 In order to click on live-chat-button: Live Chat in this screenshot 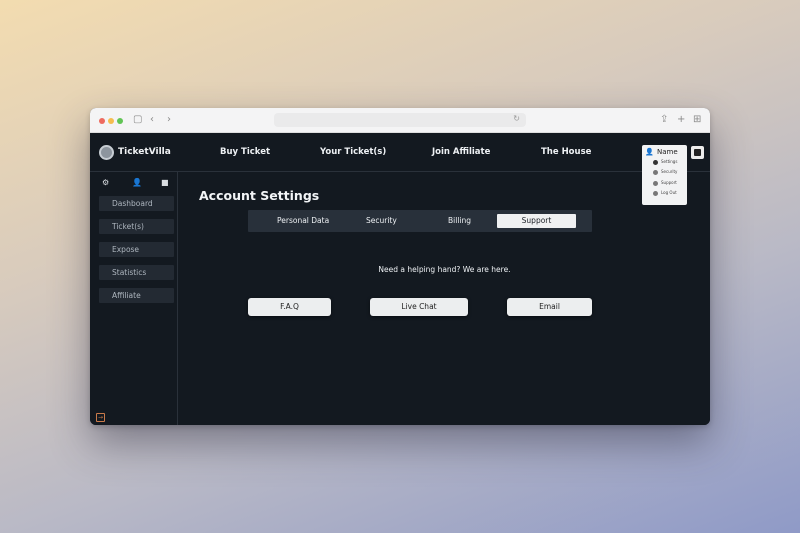, I will do `click(419, 307)`.